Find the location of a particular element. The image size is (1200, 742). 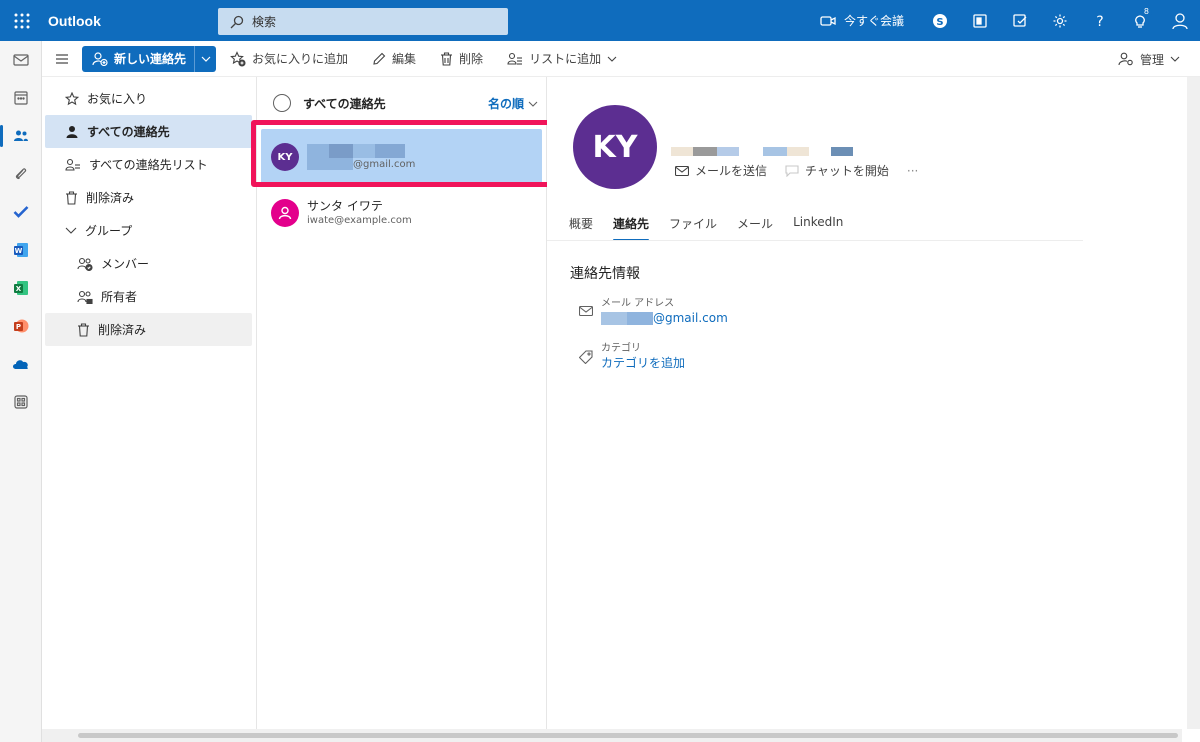

person-icon is located at coordinates (285, 213).